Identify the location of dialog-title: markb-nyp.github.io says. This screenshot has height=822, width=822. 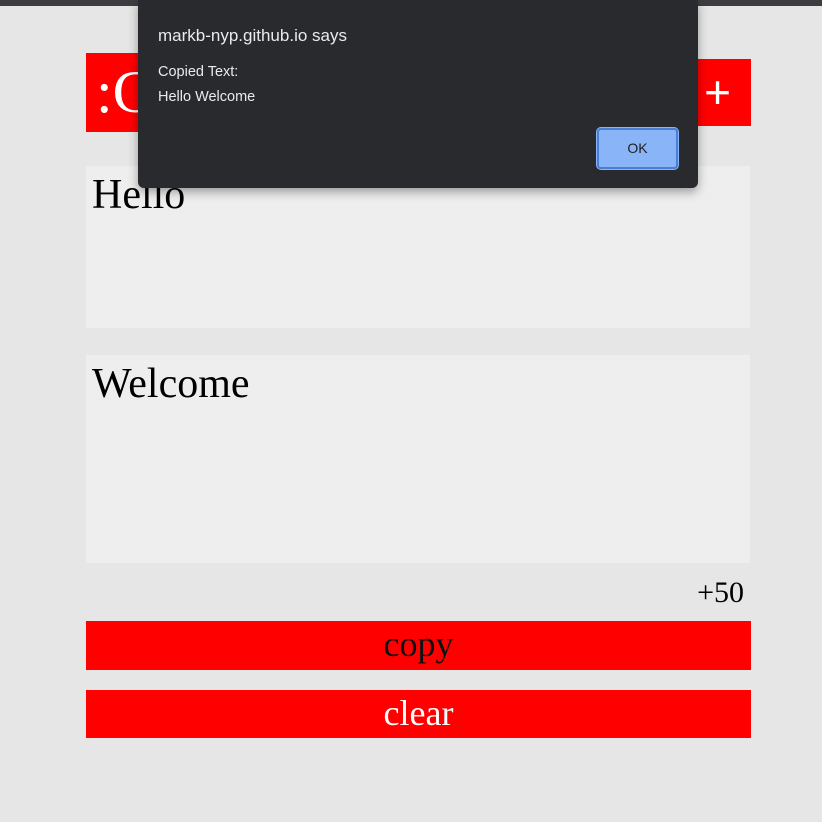
(252, 35).